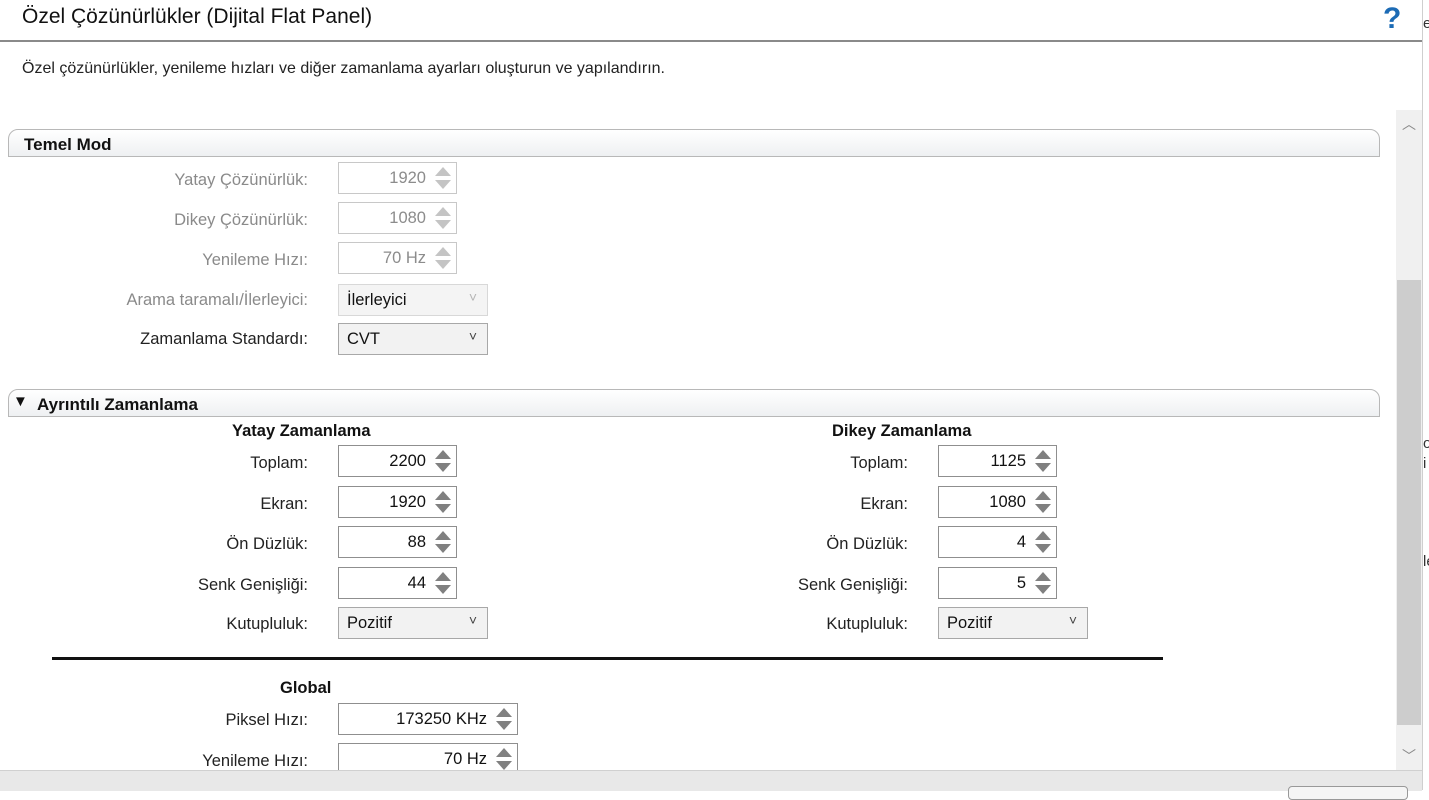  Describe the element at coordinates (255, 260) in the screenshot. I see `refresh-rate-label: Yenileme Hızı:` at that location.